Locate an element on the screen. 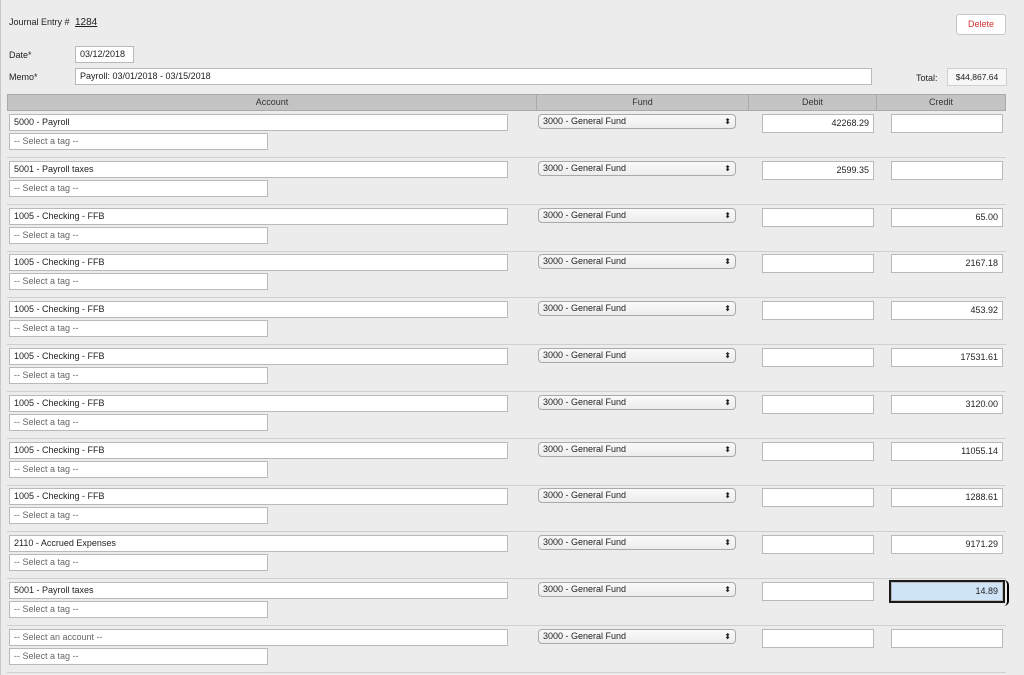  debit-field: 2599.35 is located at coordinates (818, 170).